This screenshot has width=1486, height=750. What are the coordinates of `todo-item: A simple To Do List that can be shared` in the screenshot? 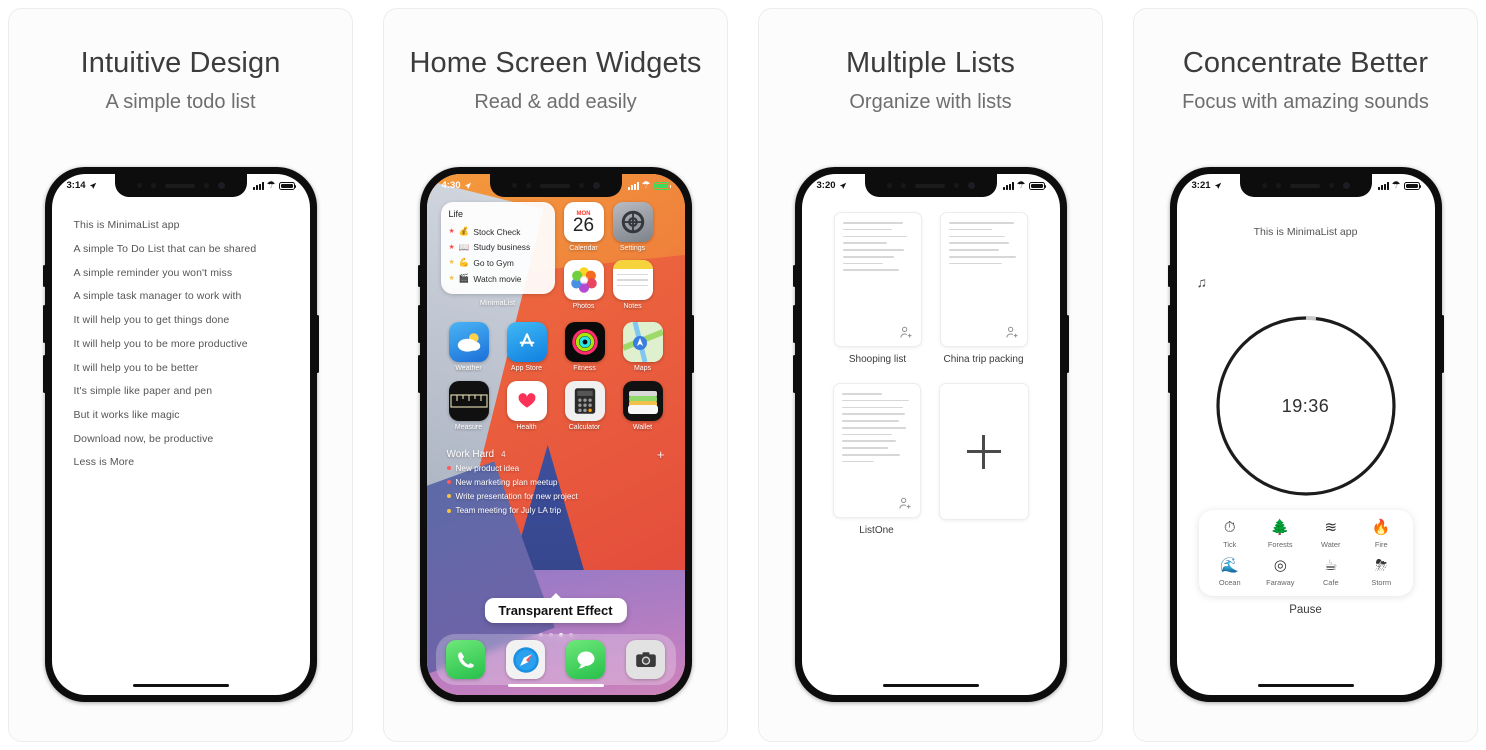 It's located at (181, 250).